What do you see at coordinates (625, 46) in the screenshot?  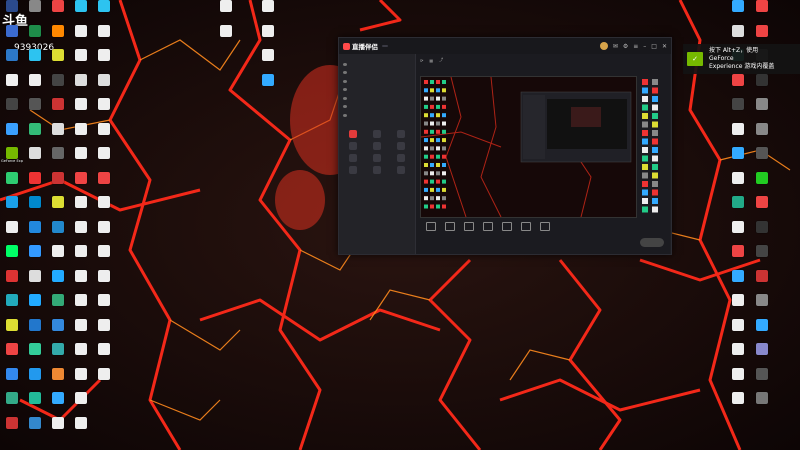 I see `settings-icon: ⚙` at bounding box center [625, 46].